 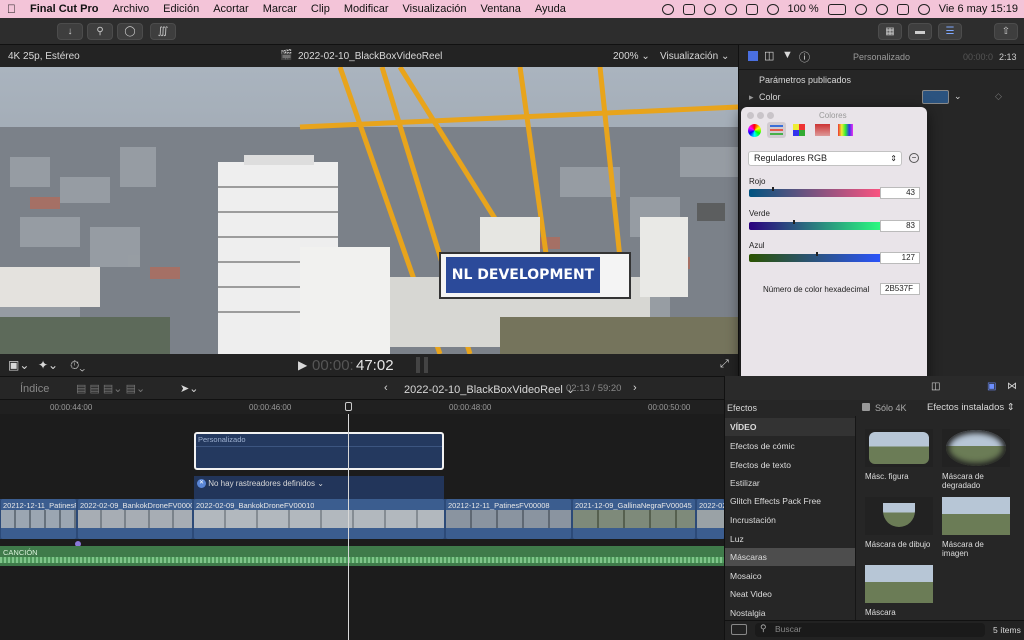 What do you see at coordinates (920, 31) in the screenshot?
I see `timeline-toggle-button: ▬` at bounding box center [920, 31].